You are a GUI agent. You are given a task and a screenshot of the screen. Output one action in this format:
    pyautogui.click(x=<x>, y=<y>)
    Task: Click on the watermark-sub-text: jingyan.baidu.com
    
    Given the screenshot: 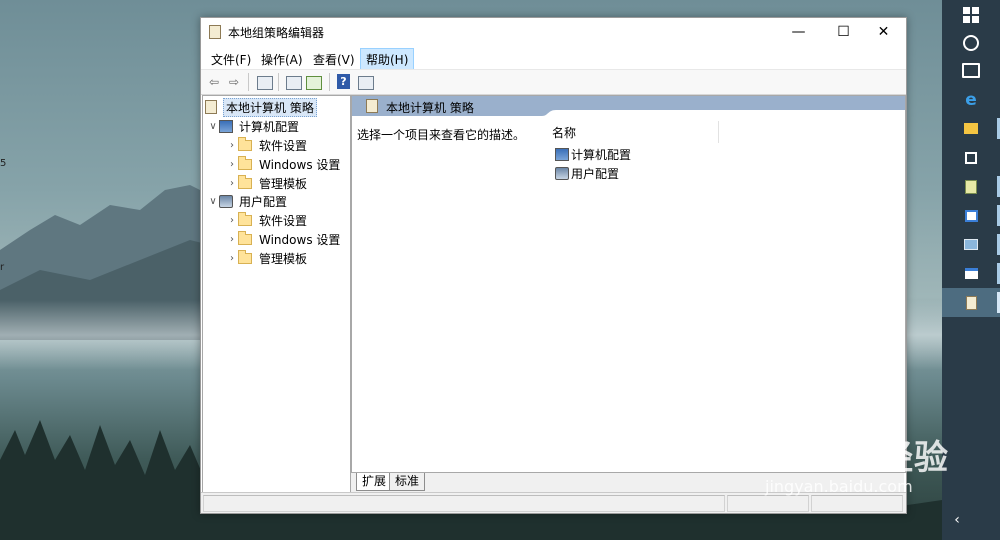 What is the action you would take?
    pyautogui.click(x=839, y=486)
    